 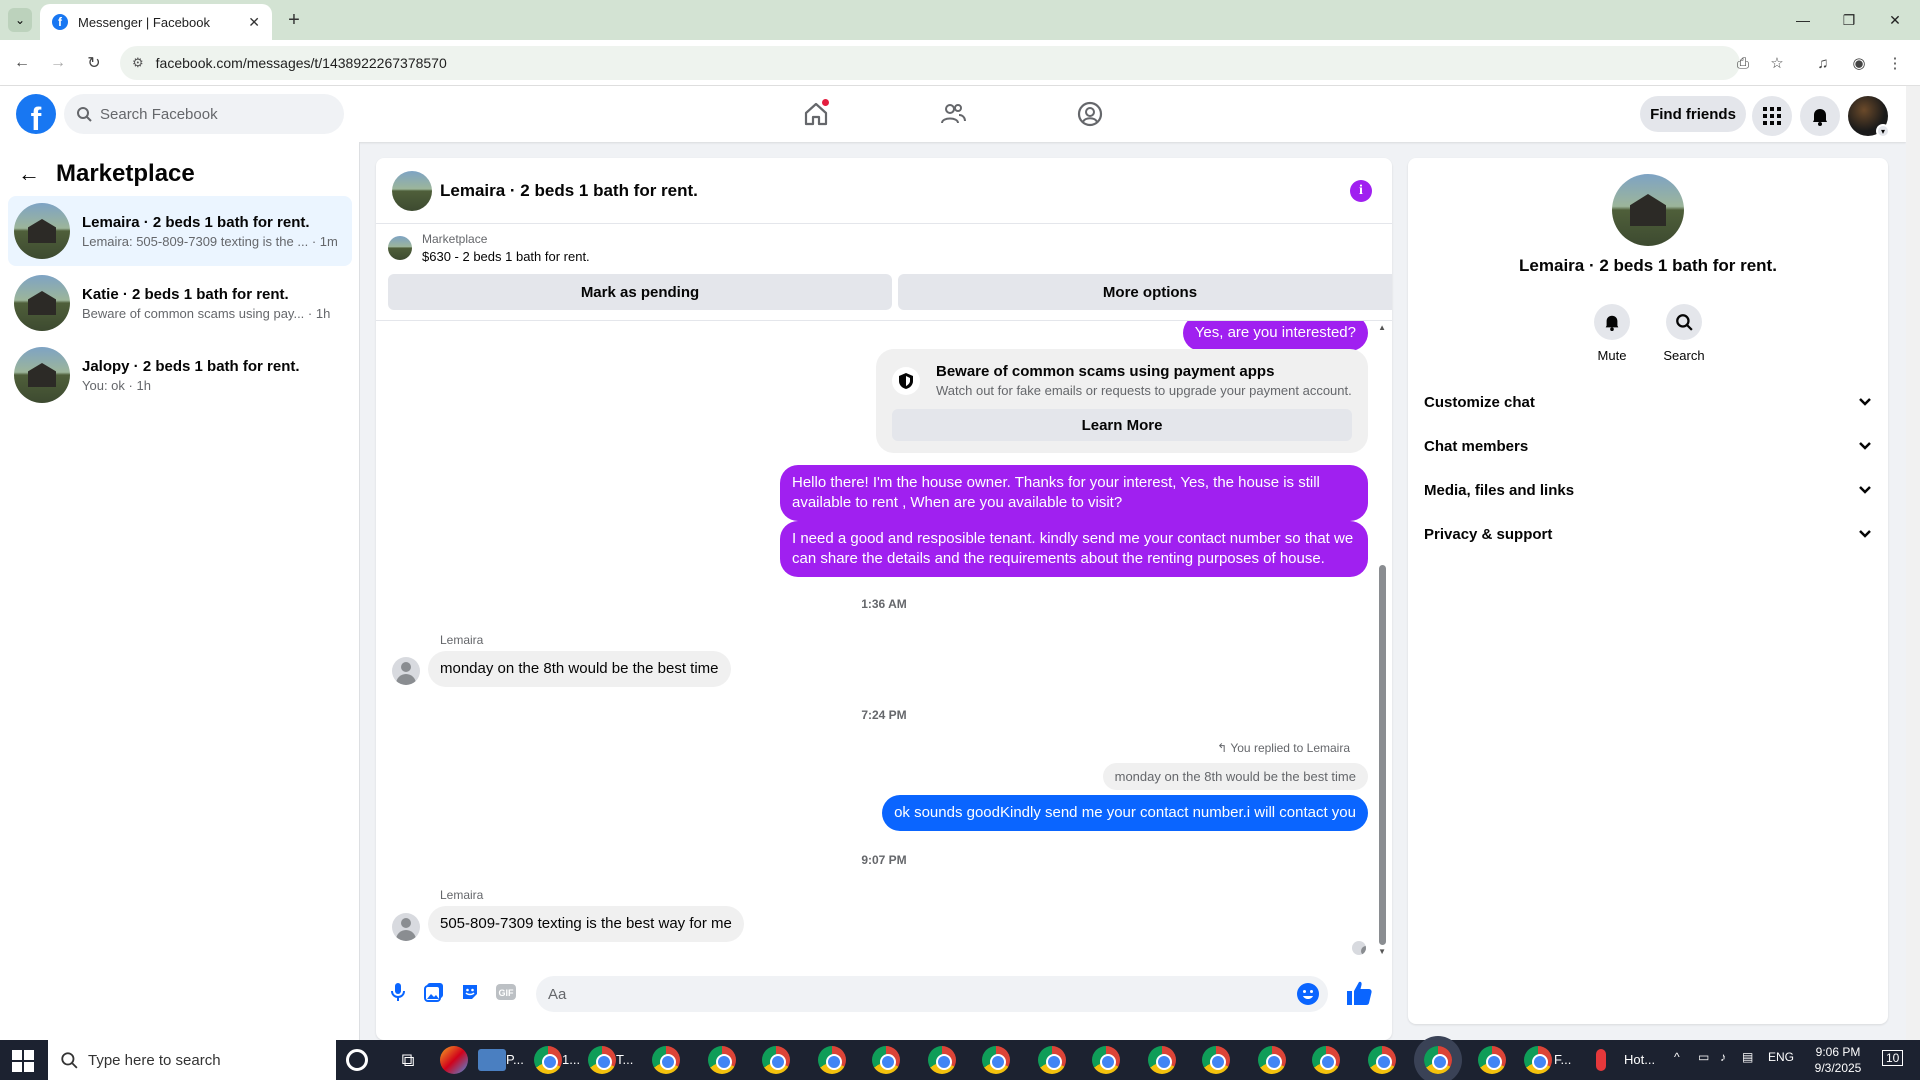 I want to click on tray-chevron-icon: ^, so click(x=1677, y=1057).